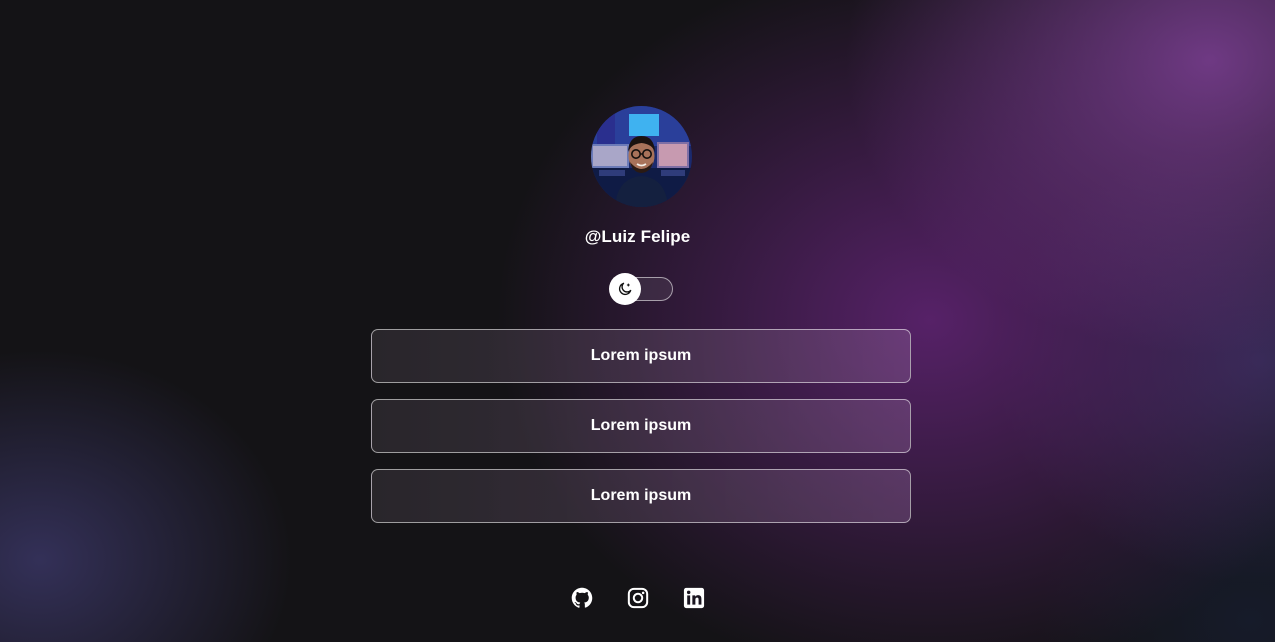 The height and width of the screenshot is (642, 1275). I want to click on avatar, so click(641, 156).